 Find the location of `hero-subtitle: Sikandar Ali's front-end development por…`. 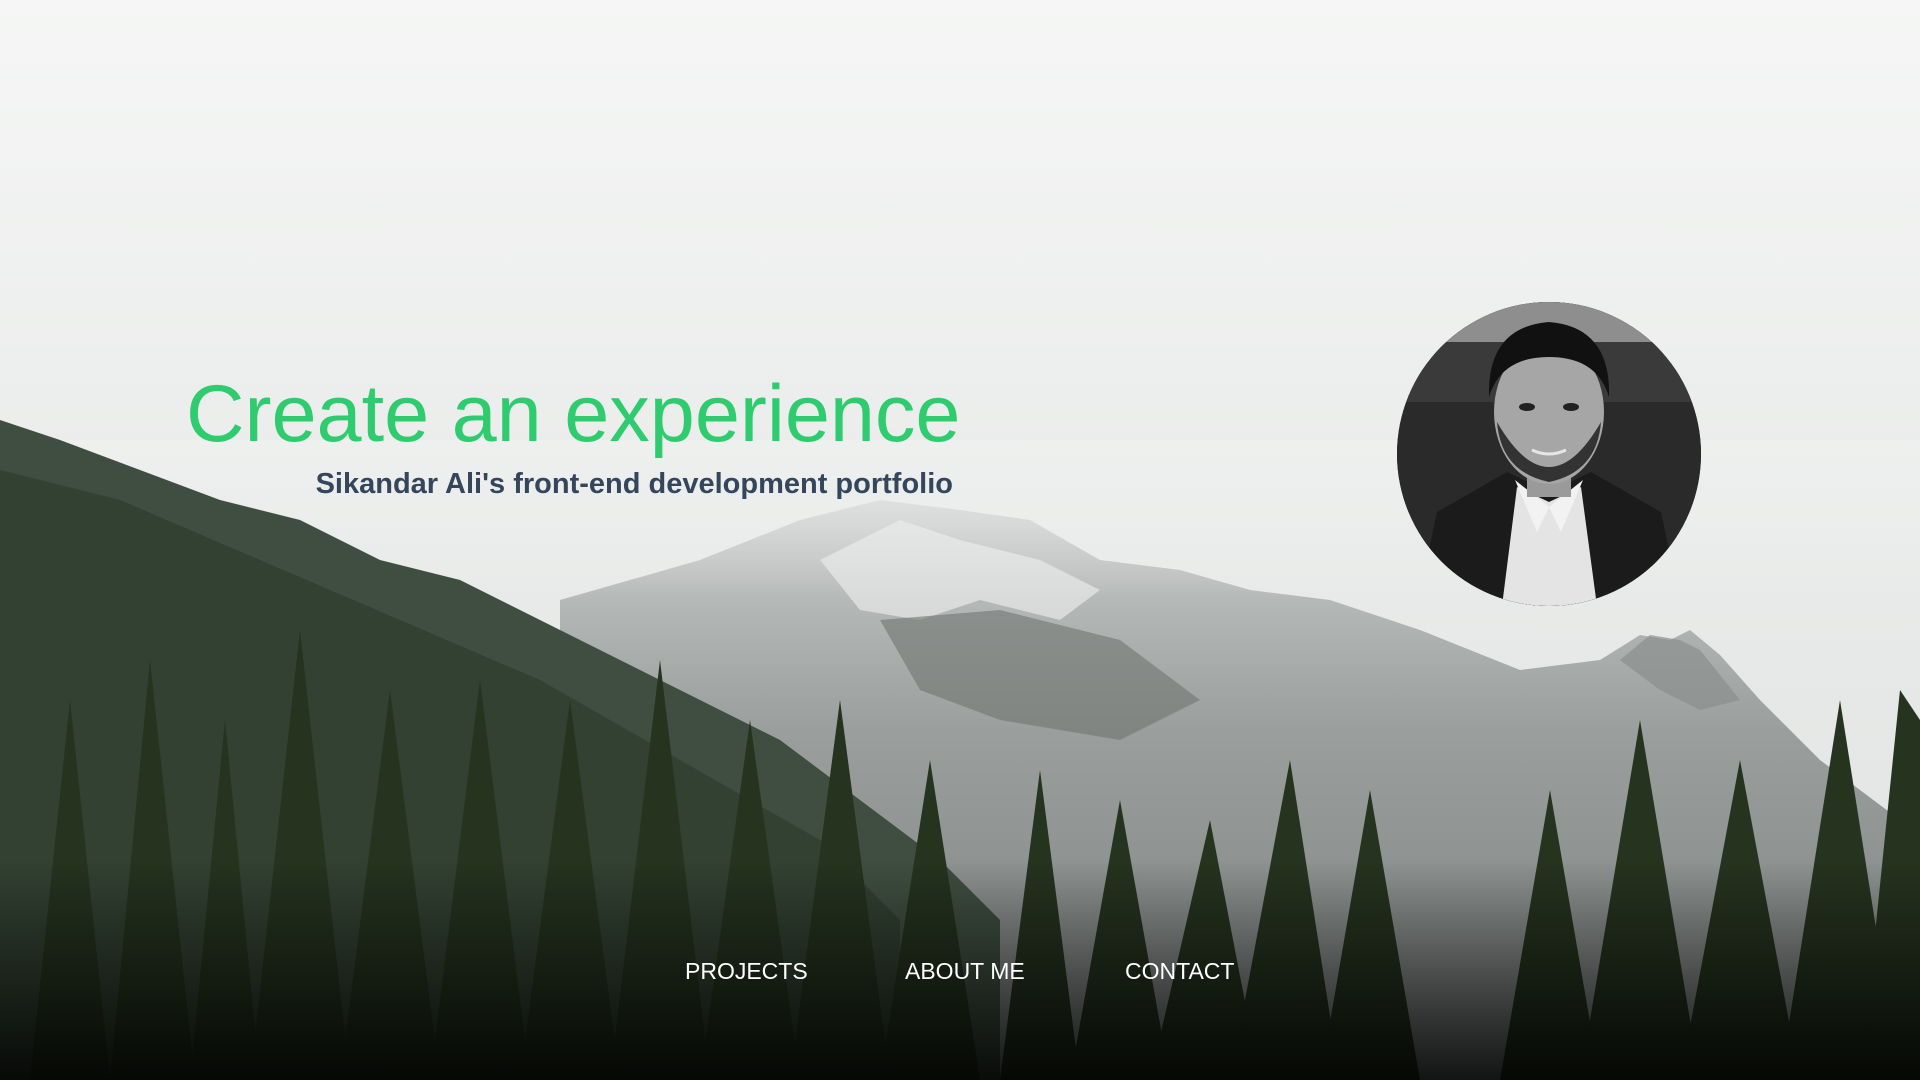

hero-subtitle: Sikandar Ali's front-end development por… is located at coordinates (634, 484).